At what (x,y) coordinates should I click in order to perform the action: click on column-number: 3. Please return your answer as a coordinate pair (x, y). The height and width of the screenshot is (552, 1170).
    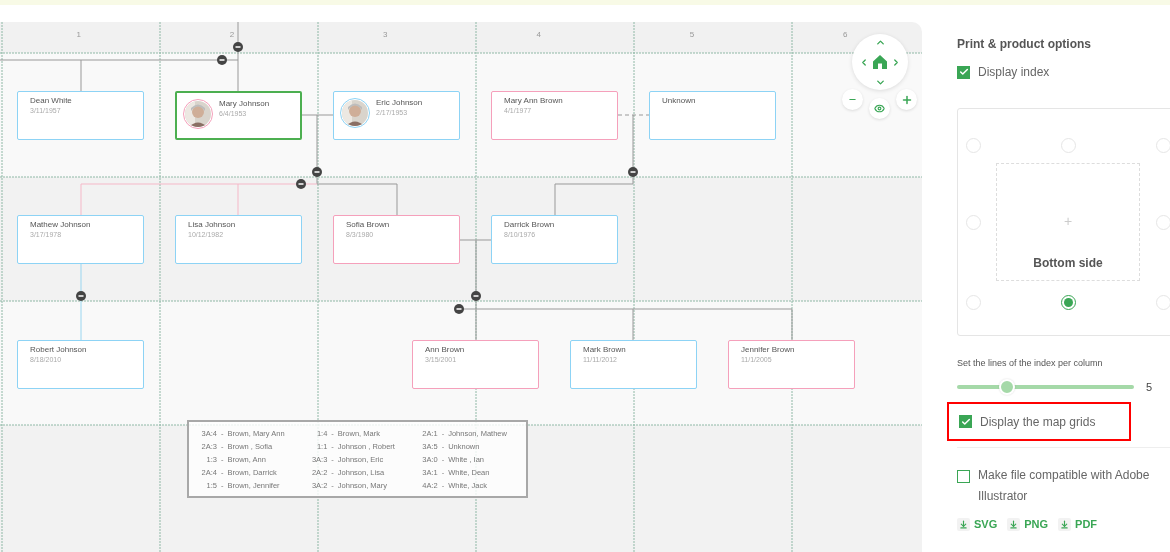
    Looking at the image, I should click on (385, 35).